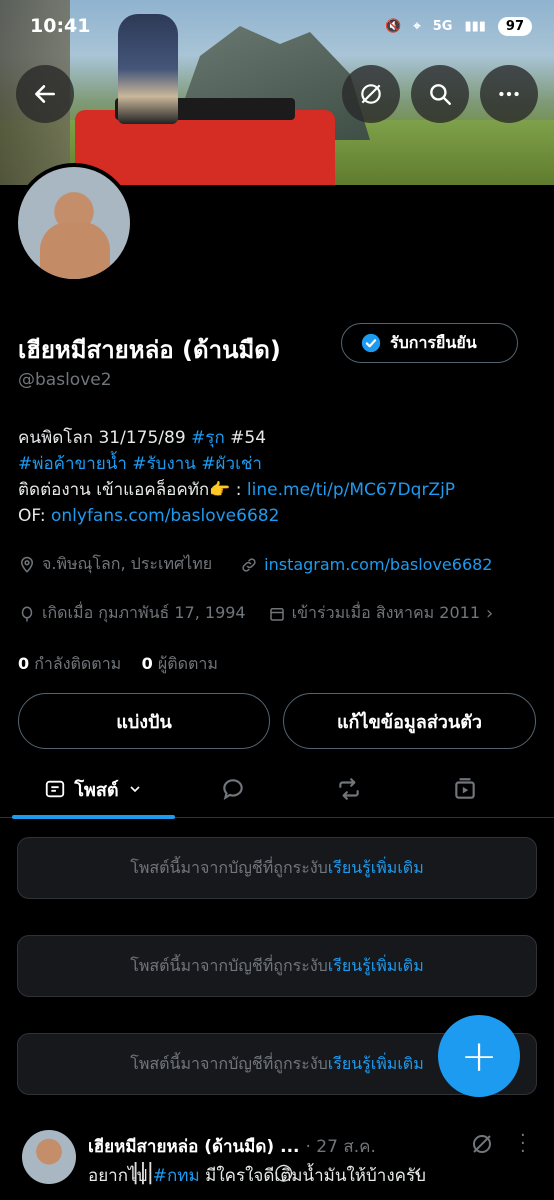  What do you see at coordinates (176, 1176) in the screenshot?
I see `hashtag-link: #กทม` at bounding box center [176, 1176].